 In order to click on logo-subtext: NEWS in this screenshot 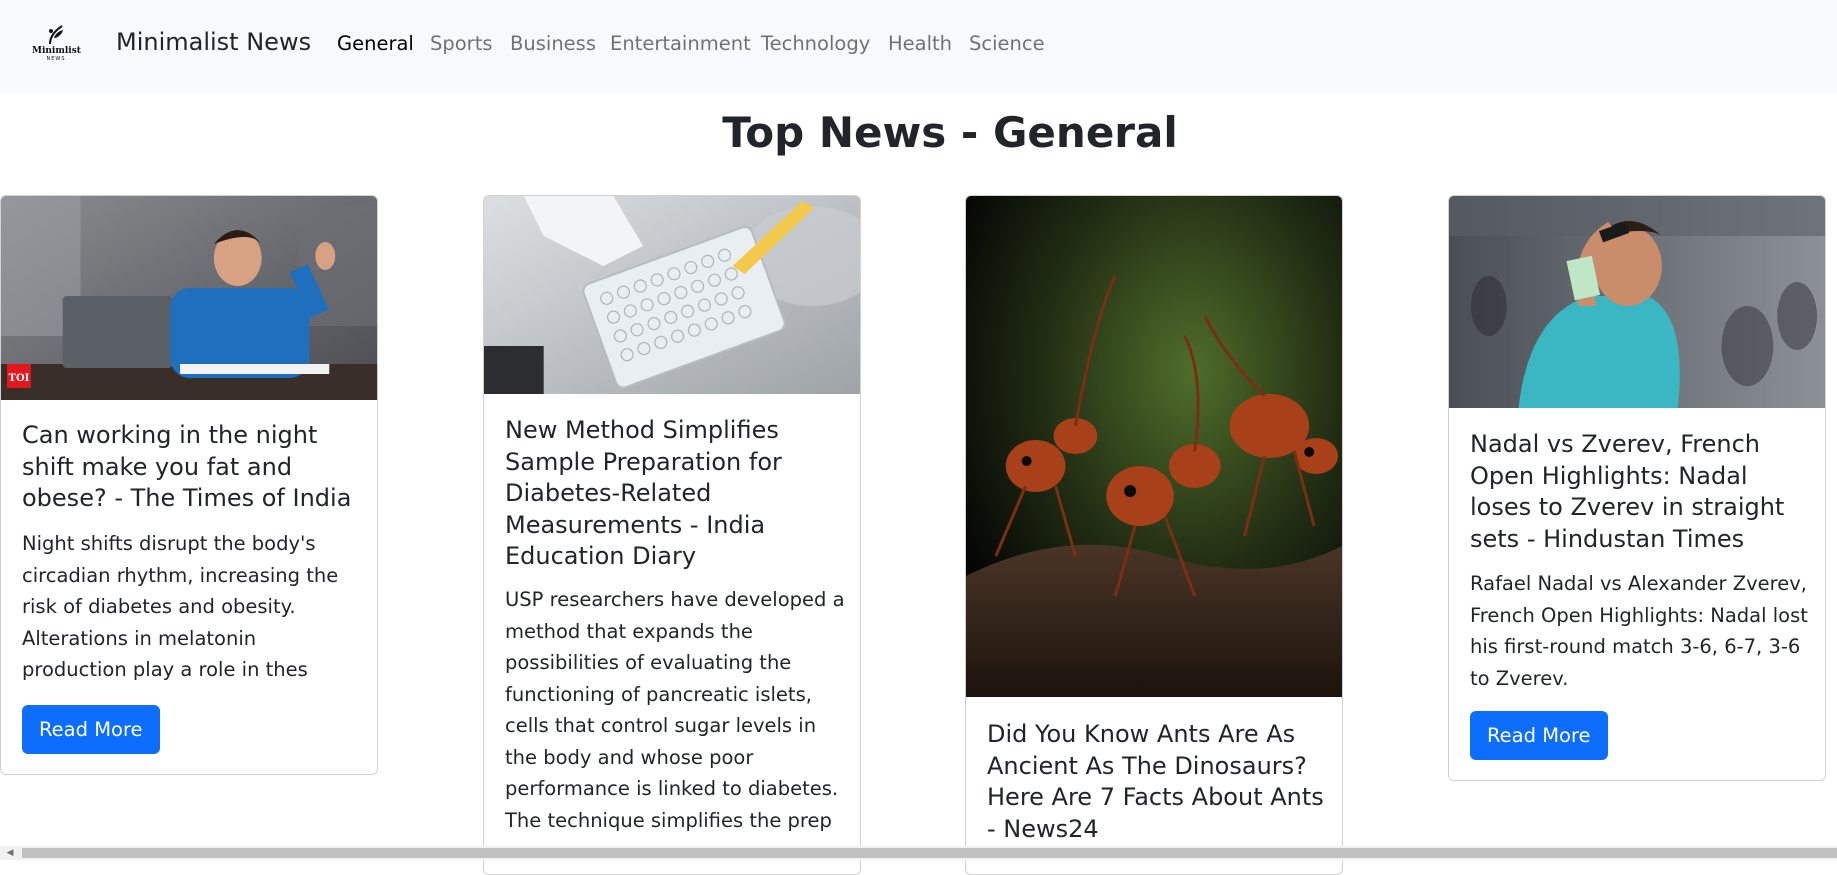, I will do `click(56, 59)`.